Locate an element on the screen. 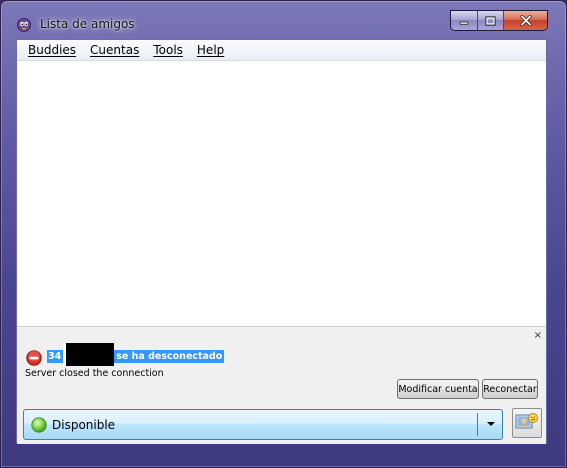 The width and height of the screenshot is (567, 468). status-selector: Disponible is located at coordinates (263, 424).